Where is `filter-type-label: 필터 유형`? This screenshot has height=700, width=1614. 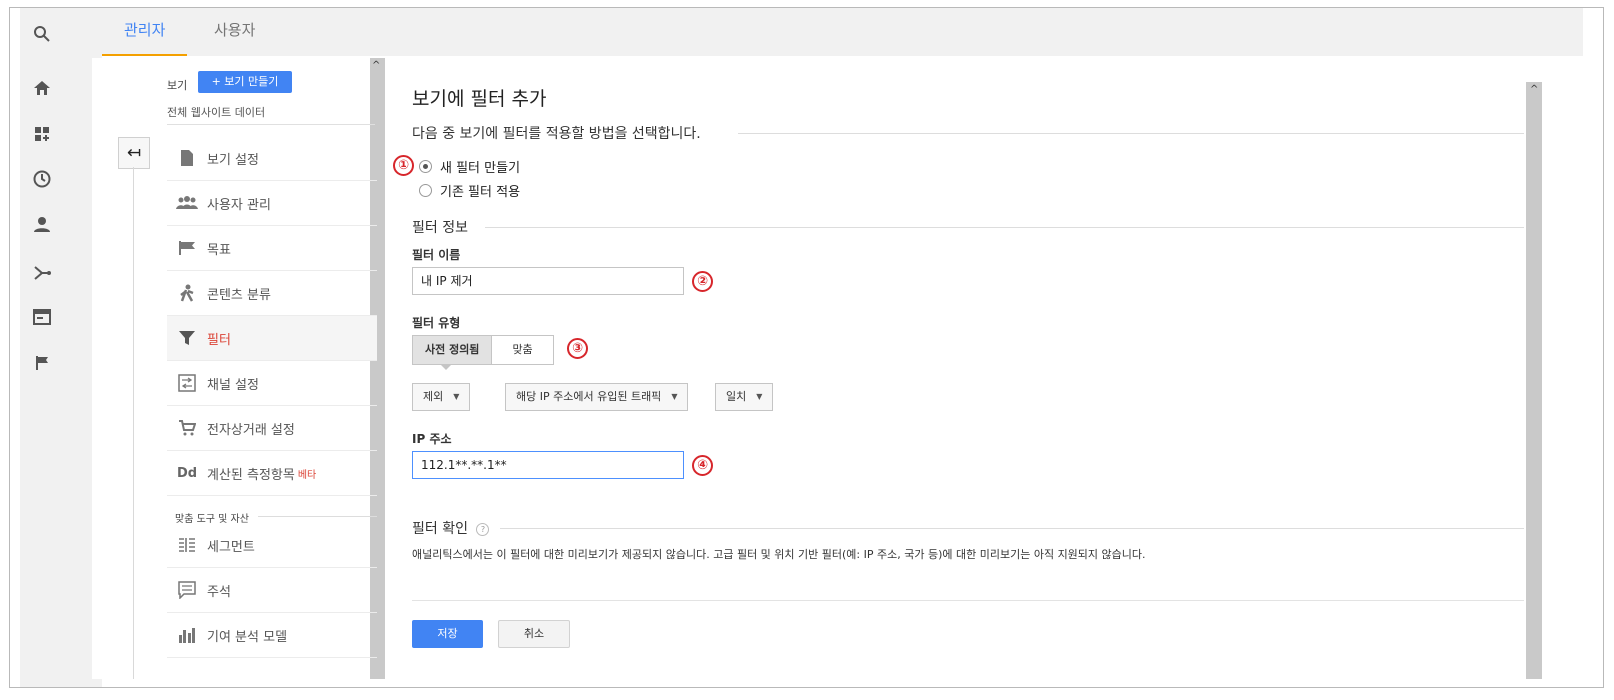
filter-type-label: 필터 유형 is located at coordinates (436, 323).